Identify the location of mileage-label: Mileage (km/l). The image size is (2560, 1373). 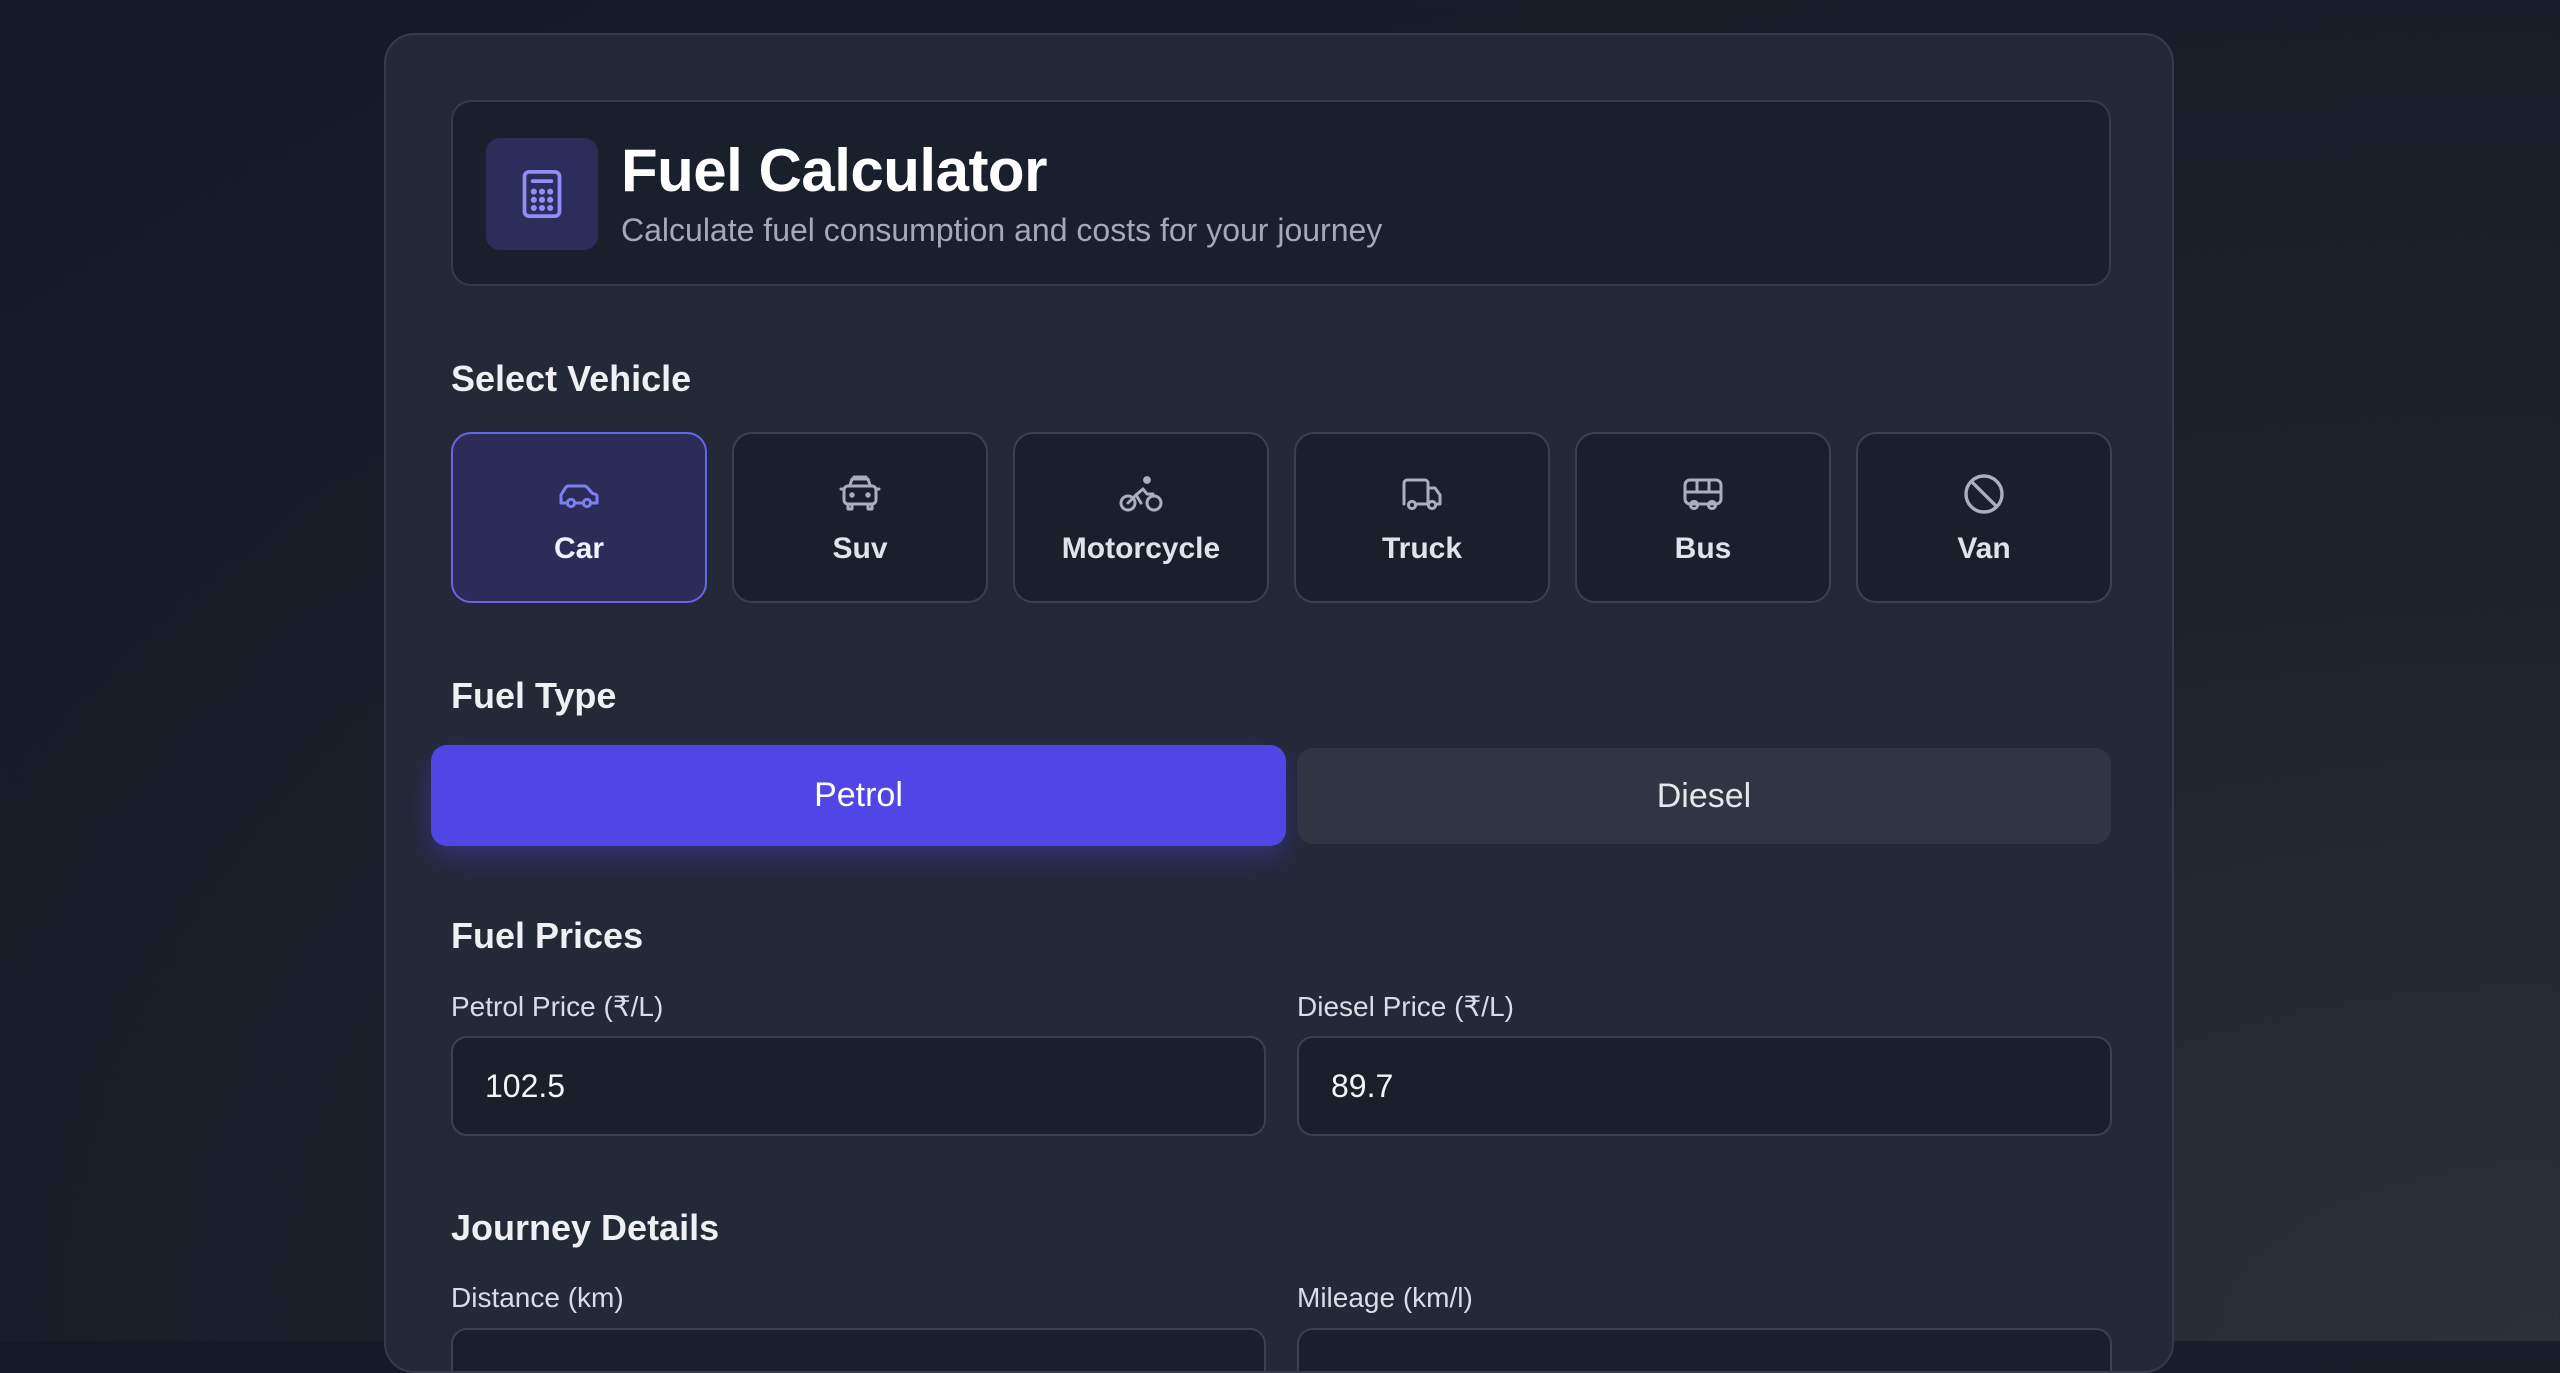
(1385, 1297).